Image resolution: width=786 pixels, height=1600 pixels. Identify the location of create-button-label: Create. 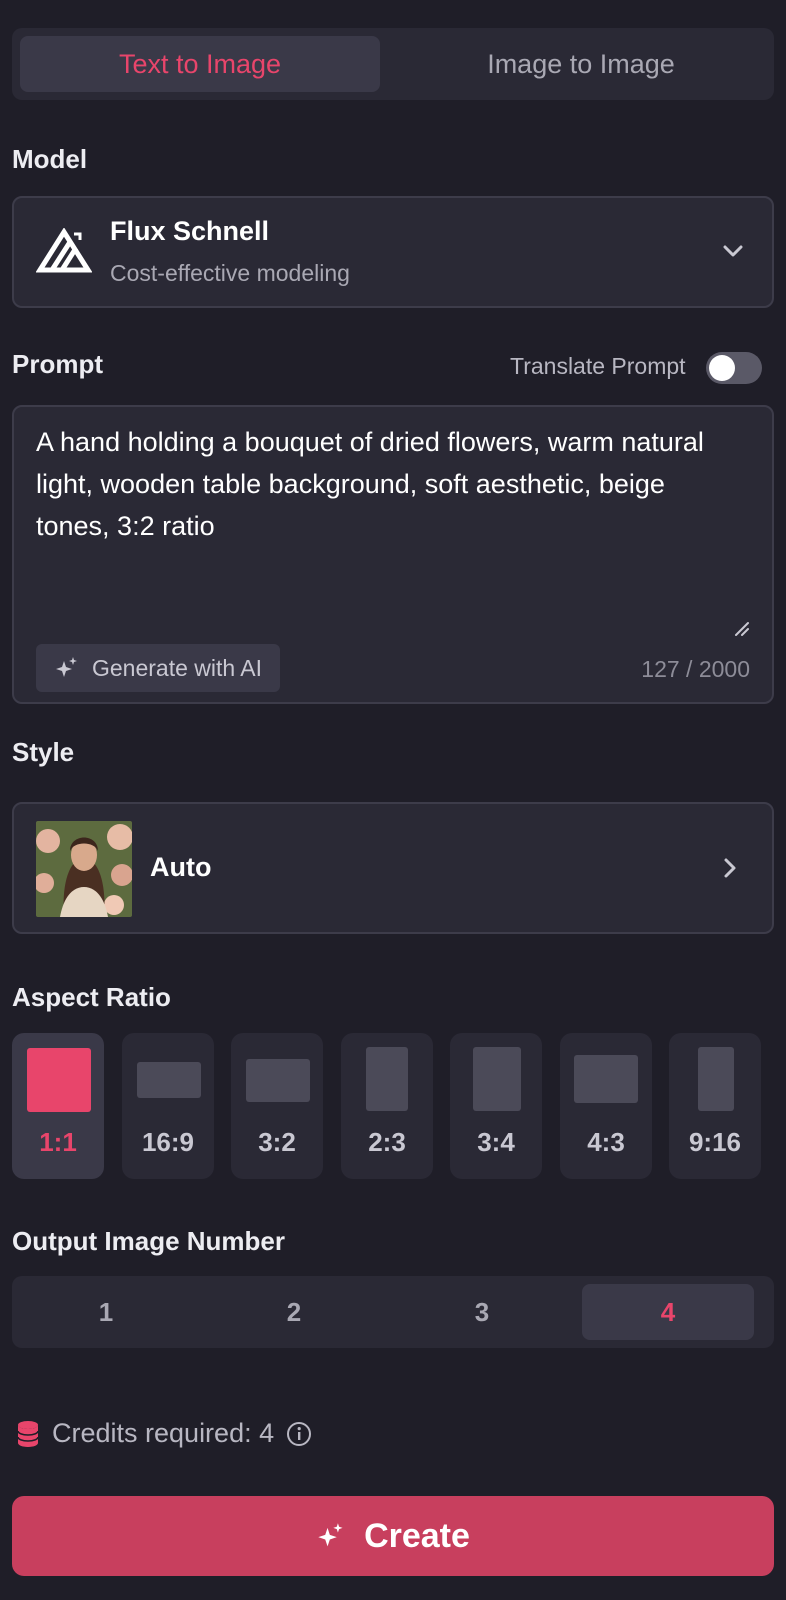
(417, 1535).